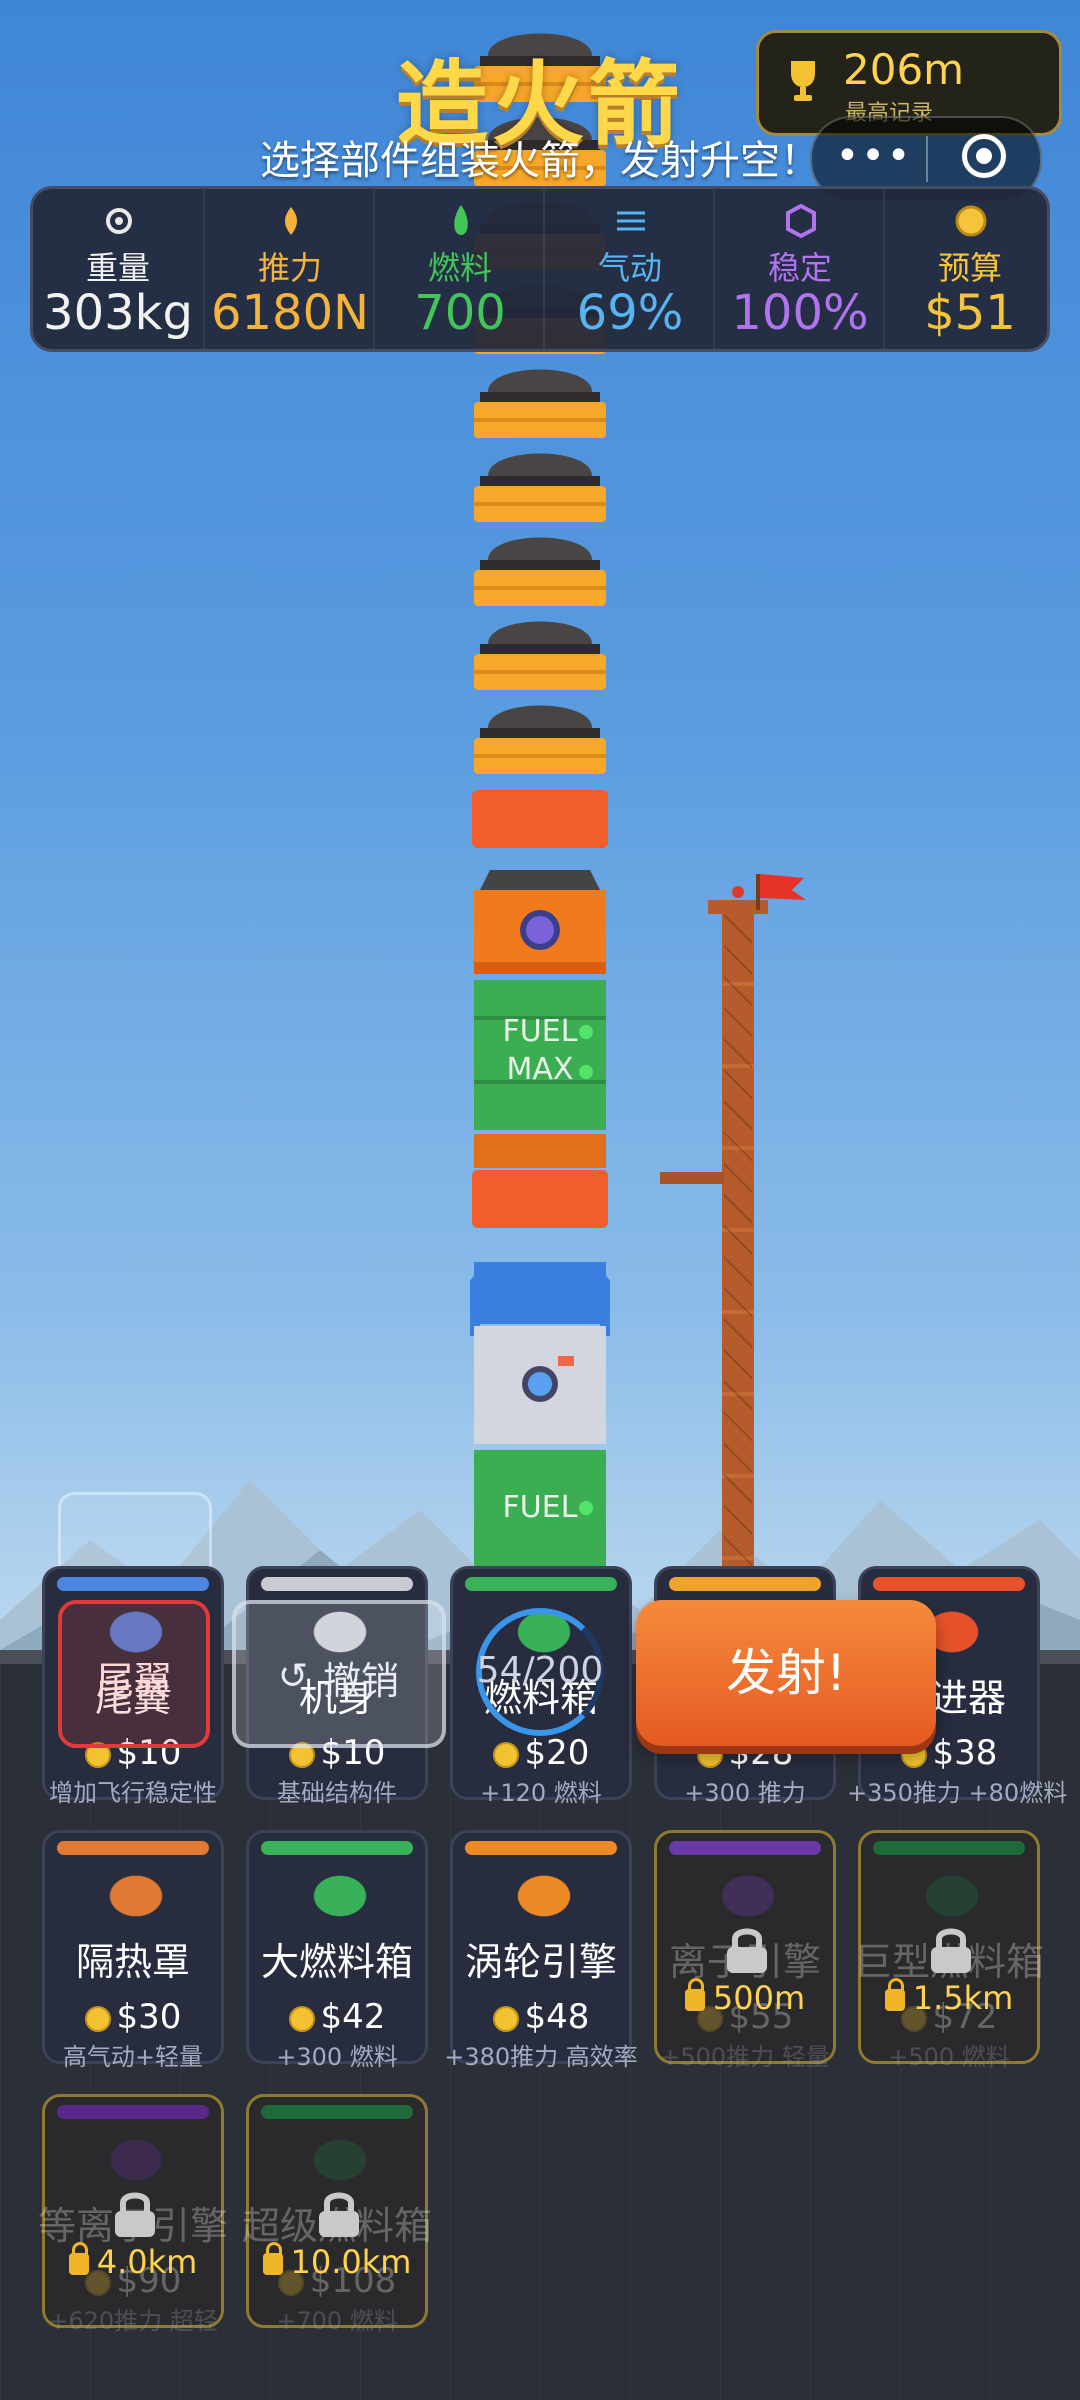  I want to click on part-name: 大燃料箱, so click(336, 1962).